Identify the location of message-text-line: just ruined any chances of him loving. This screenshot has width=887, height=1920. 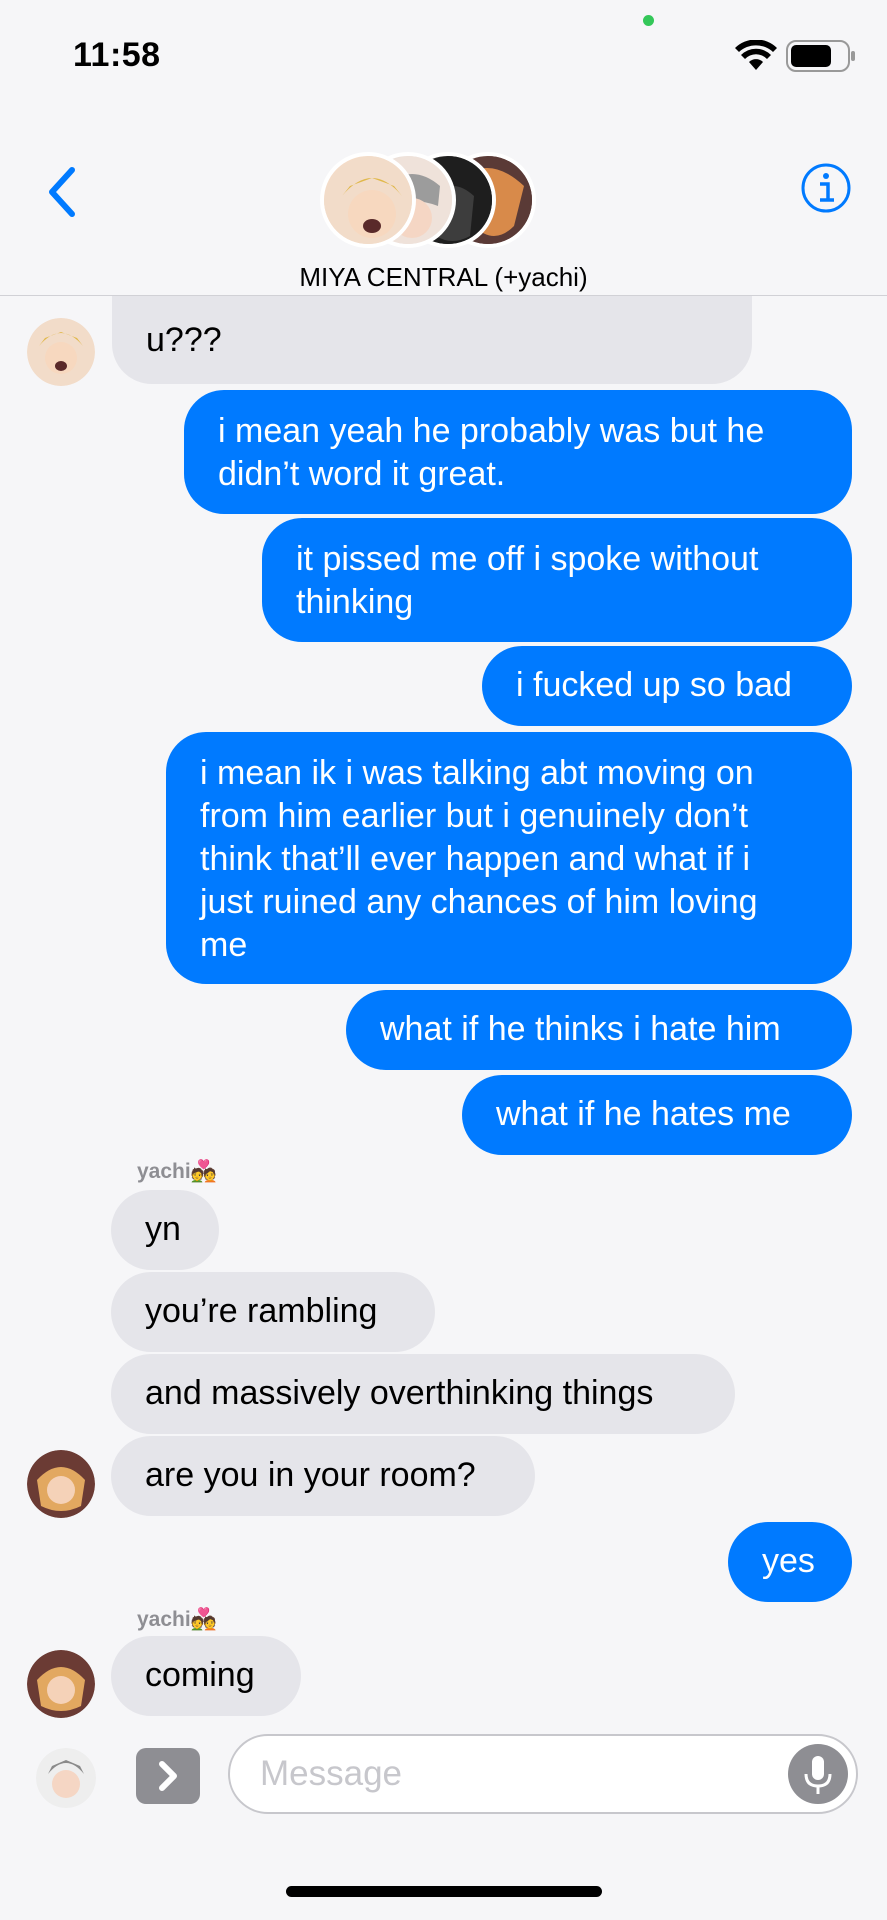
(479, 902).